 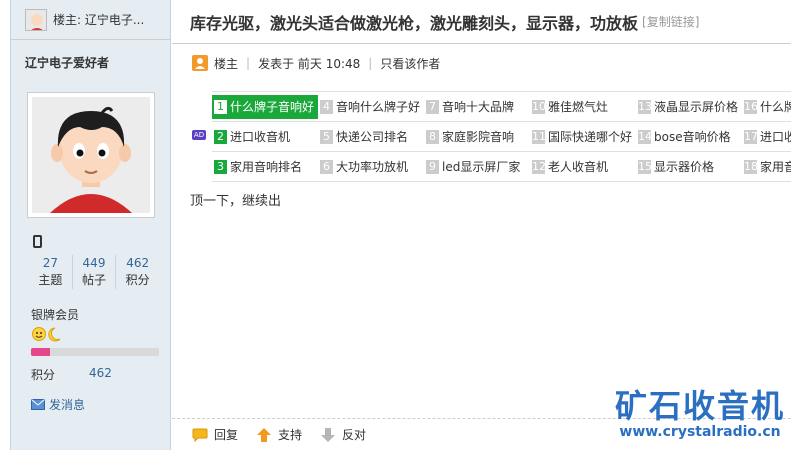 I want to click on watermark-title: 矿石收音机, so click(x=699, y=406).